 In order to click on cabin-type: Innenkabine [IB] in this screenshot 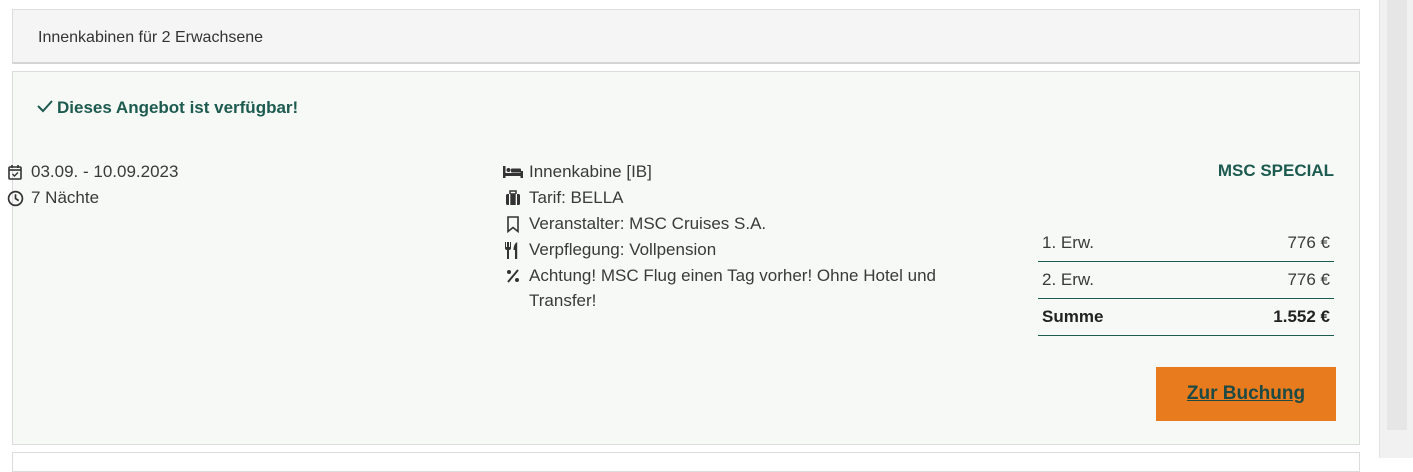, I will do `click(590, 171)`.